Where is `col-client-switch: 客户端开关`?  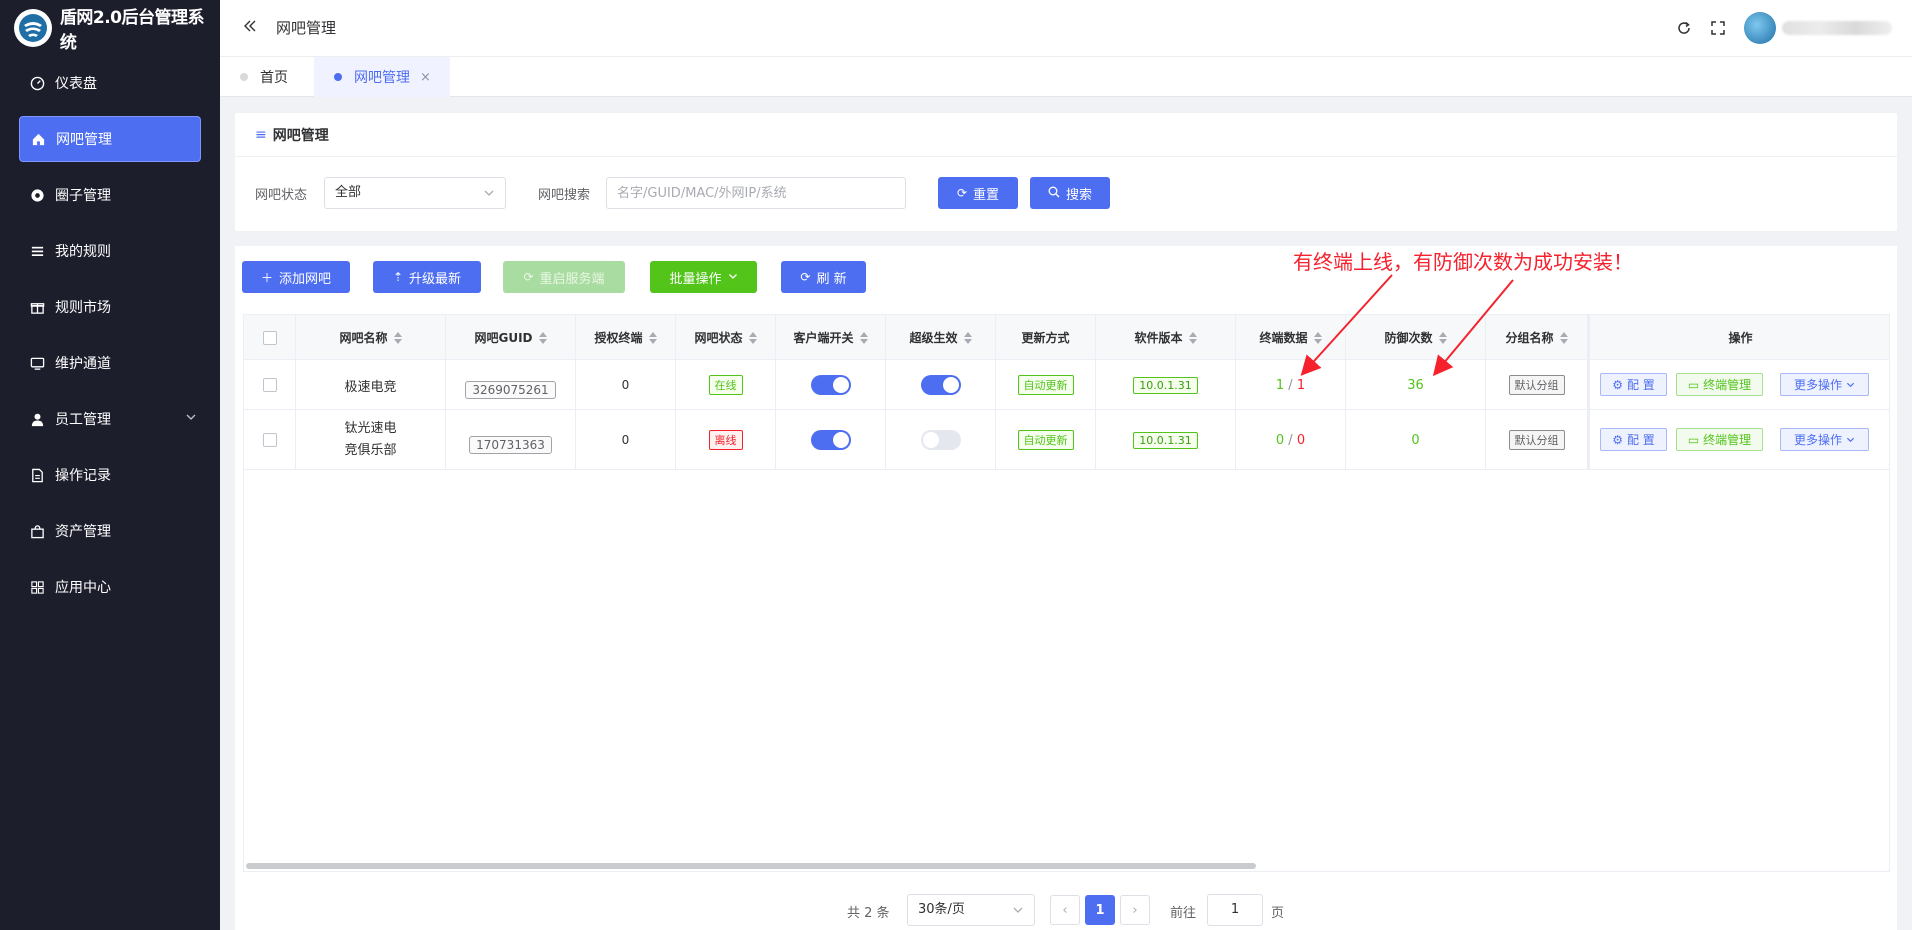
col-client-switch: 客户端开关 is located at coordinates (831, 337).